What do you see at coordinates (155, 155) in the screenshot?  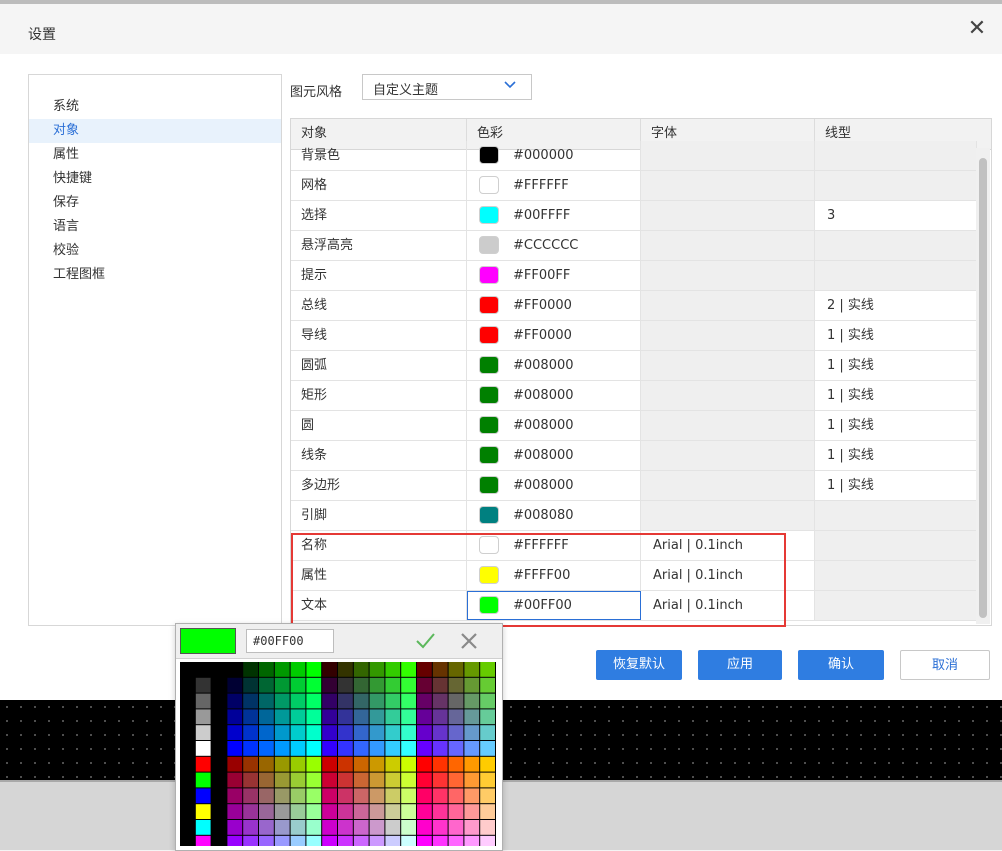 I see `nav-item-attributes: 属性` at bounding box center [155, 155].